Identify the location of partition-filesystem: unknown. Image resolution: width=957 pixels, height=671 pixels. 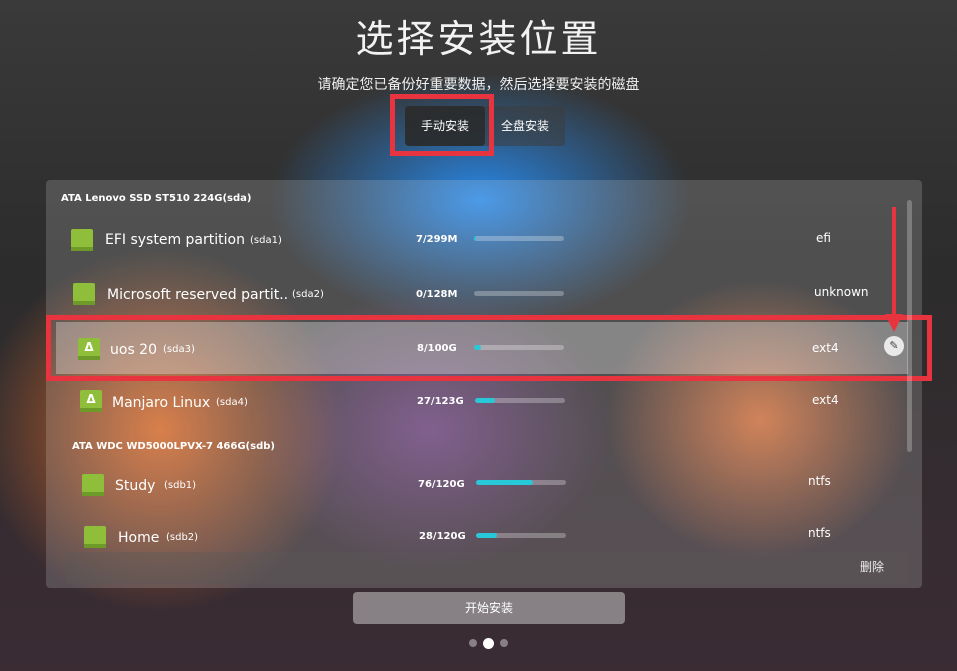
(841, 292).